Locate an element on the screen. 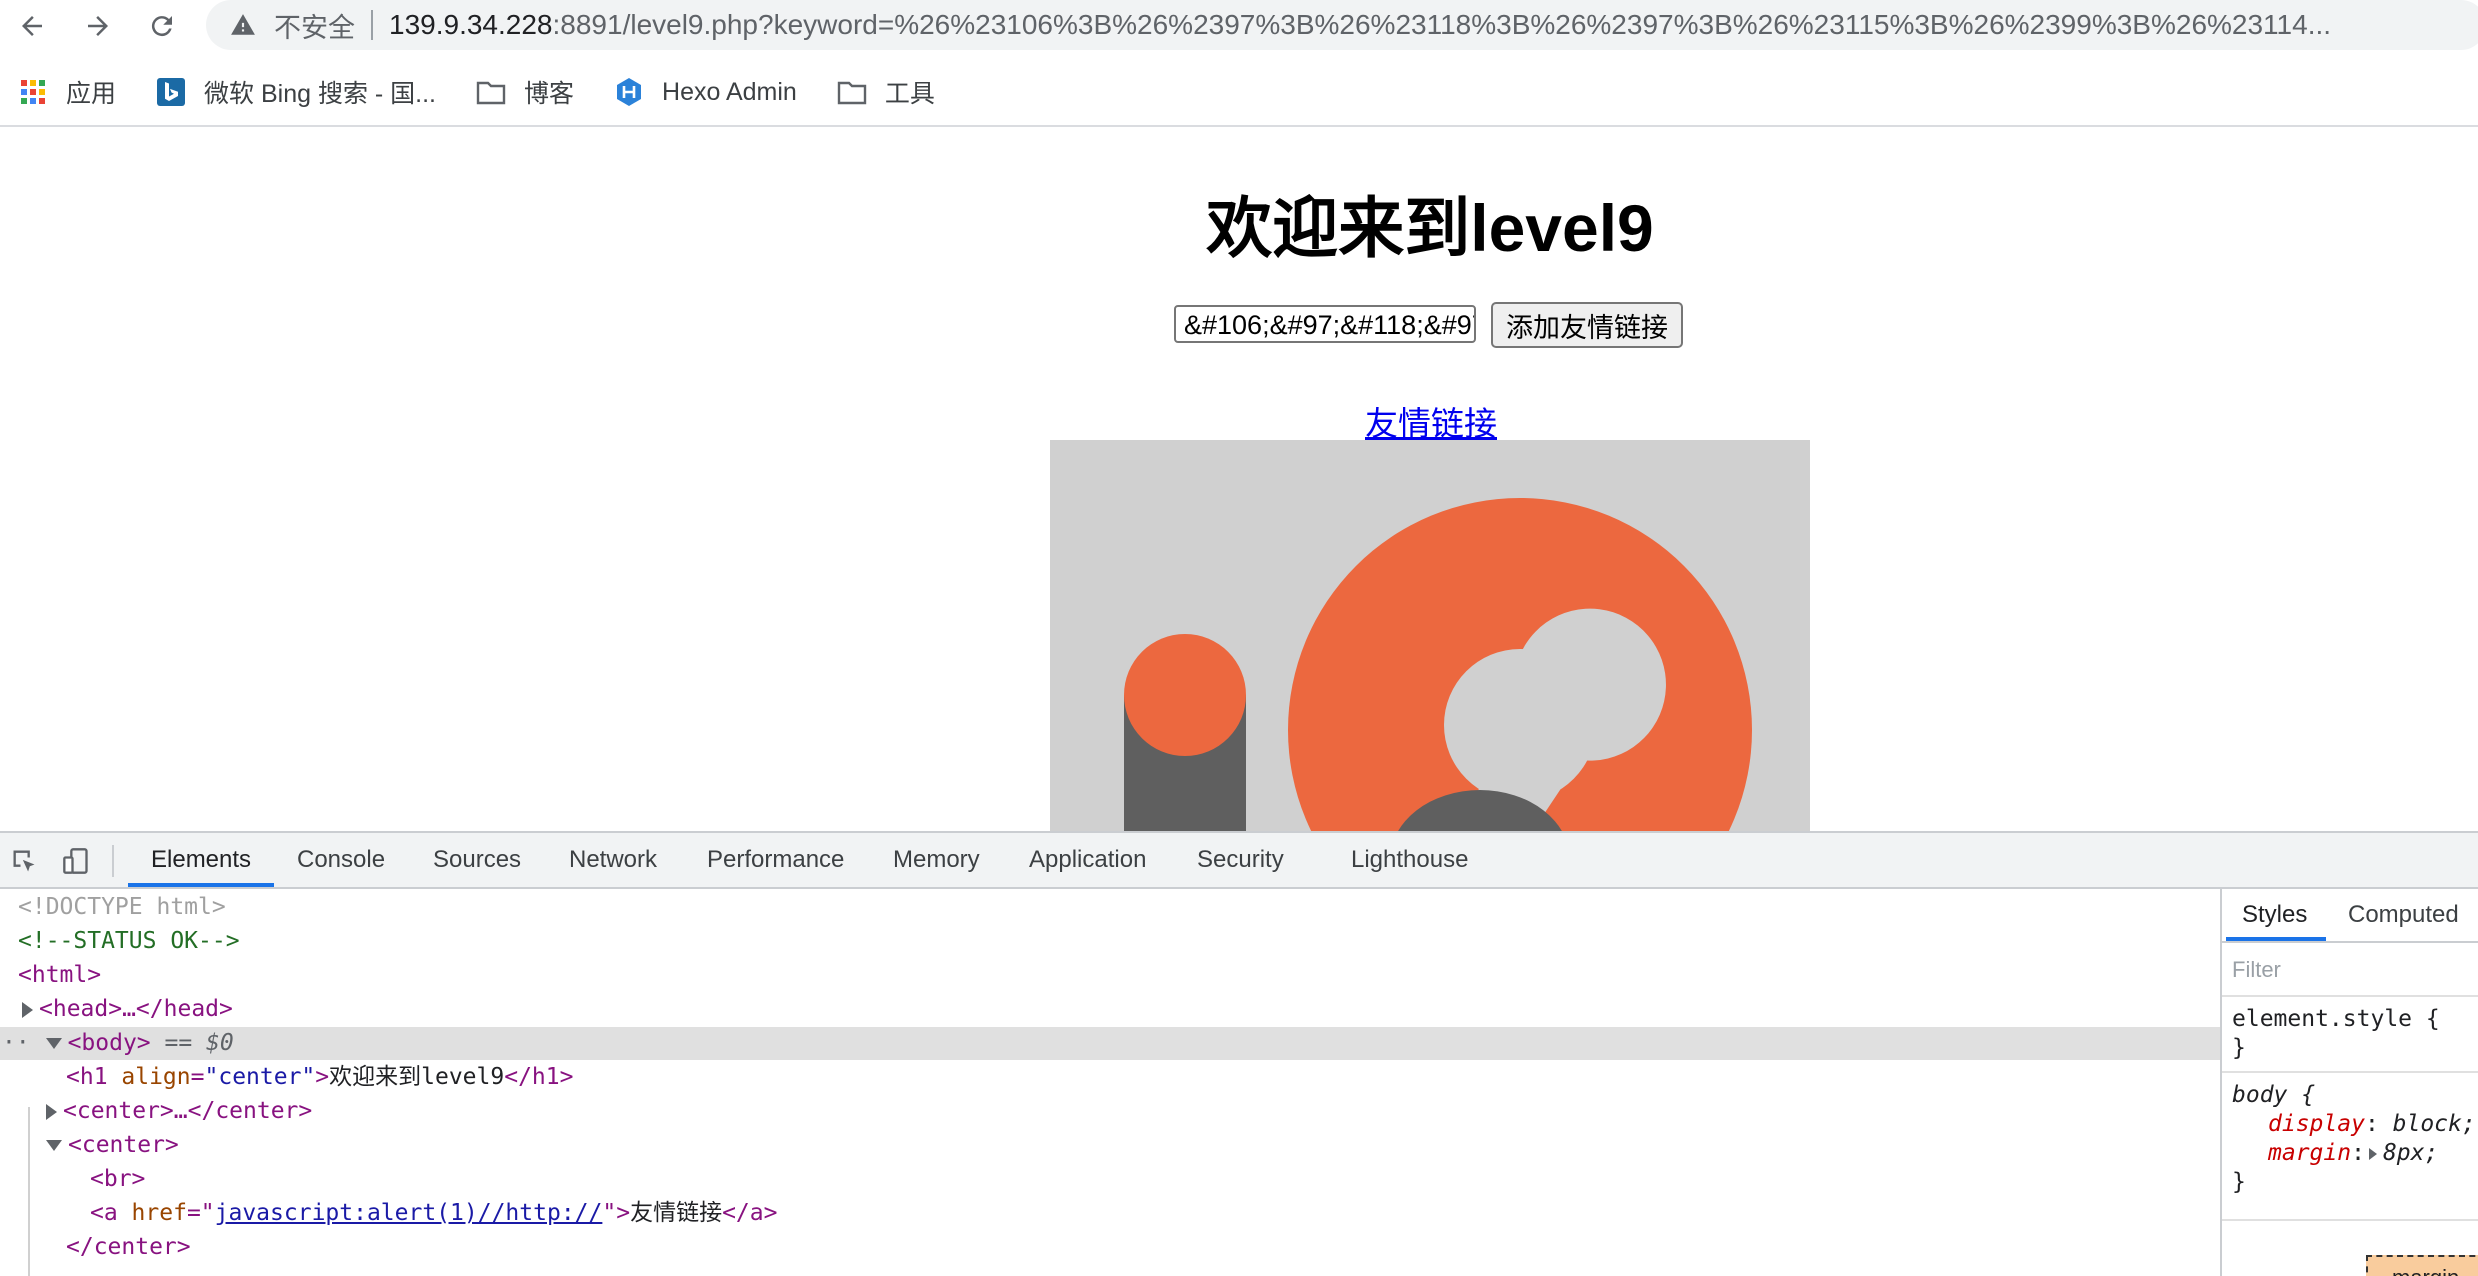 This screenshot has height=1276, width=2478. security-label: 不安全 is located at coordinates (314, 25).